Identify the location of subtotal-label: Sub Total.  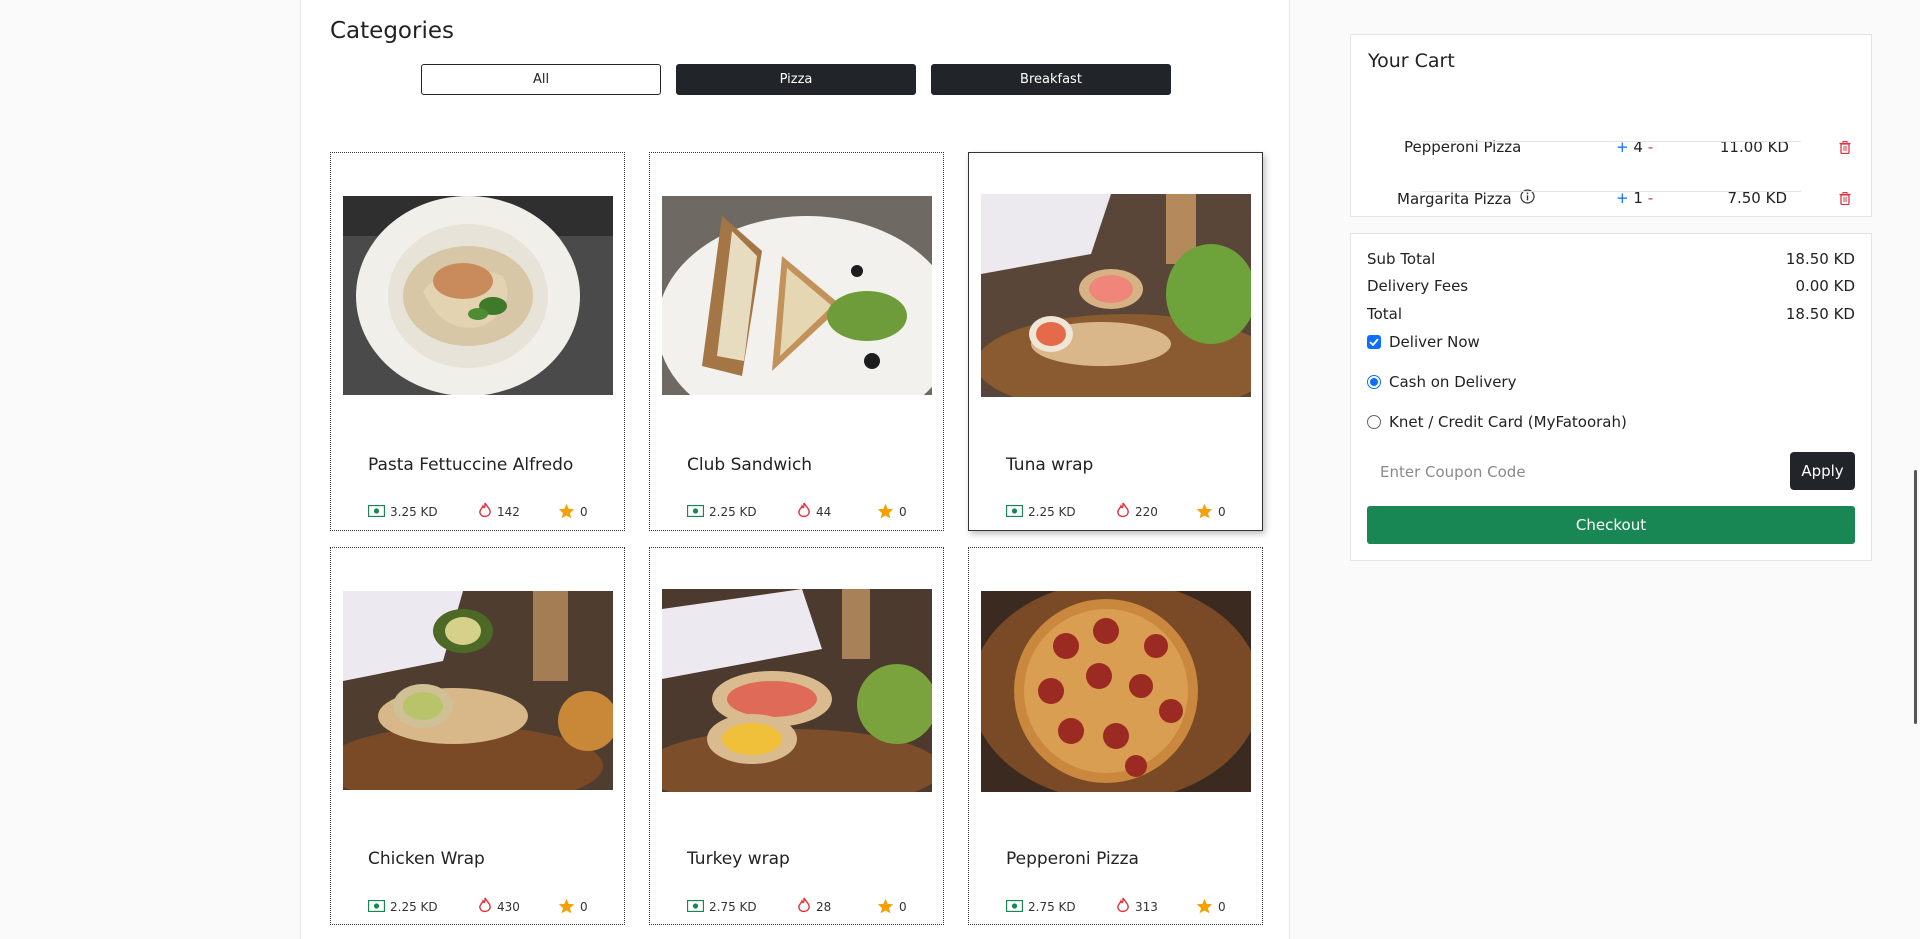
(1401, 259).